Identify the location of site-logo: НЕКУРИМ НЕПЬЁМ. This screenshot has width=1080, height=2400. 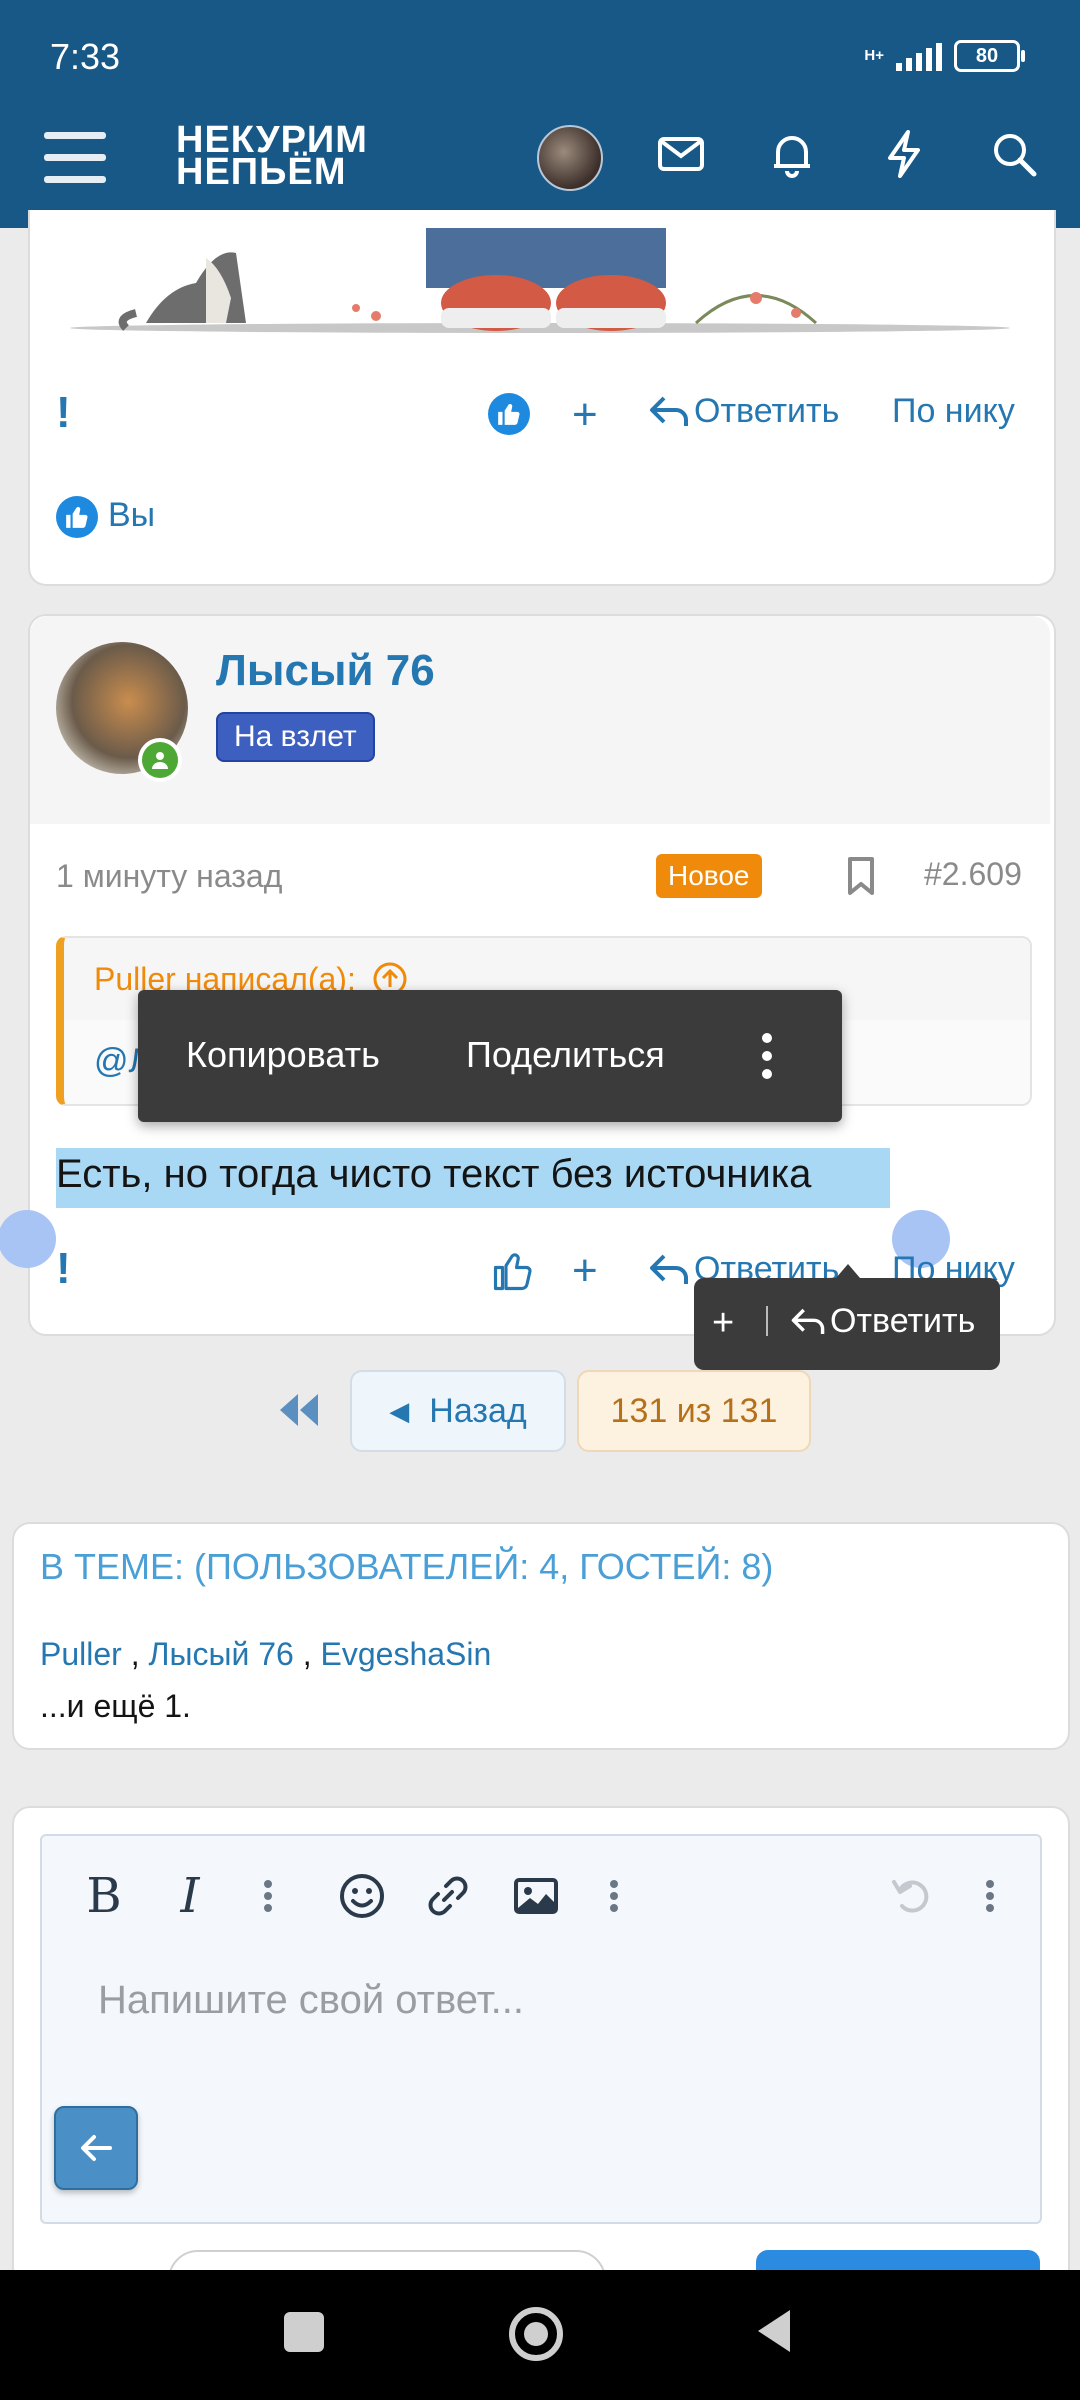
(272, 157).